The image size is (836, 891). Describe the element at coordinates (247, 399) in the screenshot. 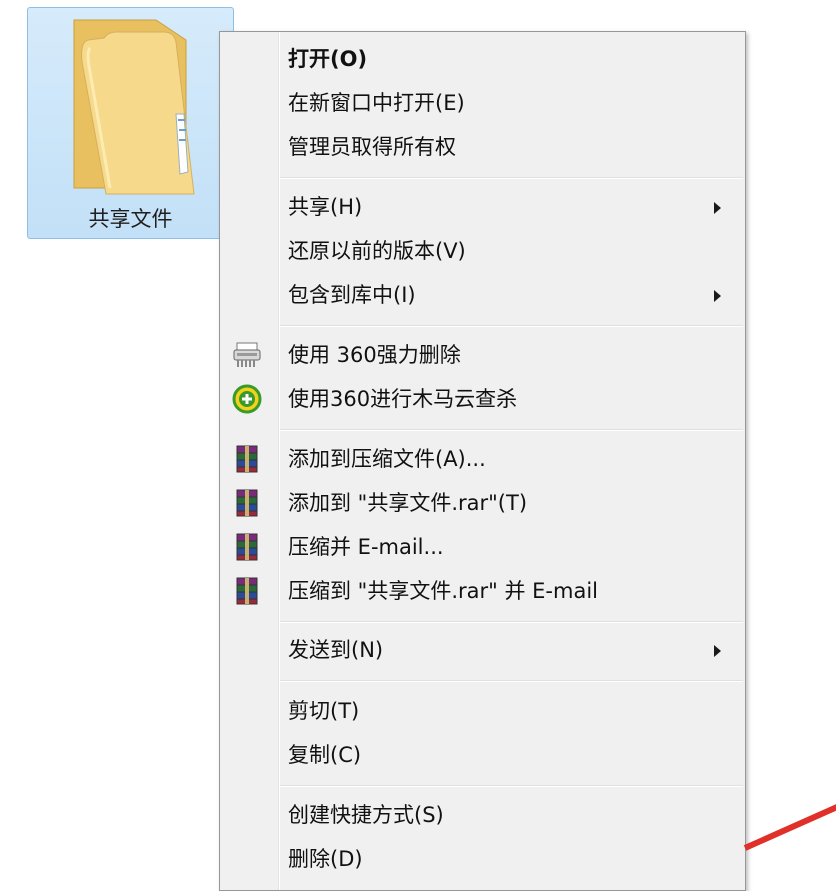

I see `360-antivirus-icon` at that location.